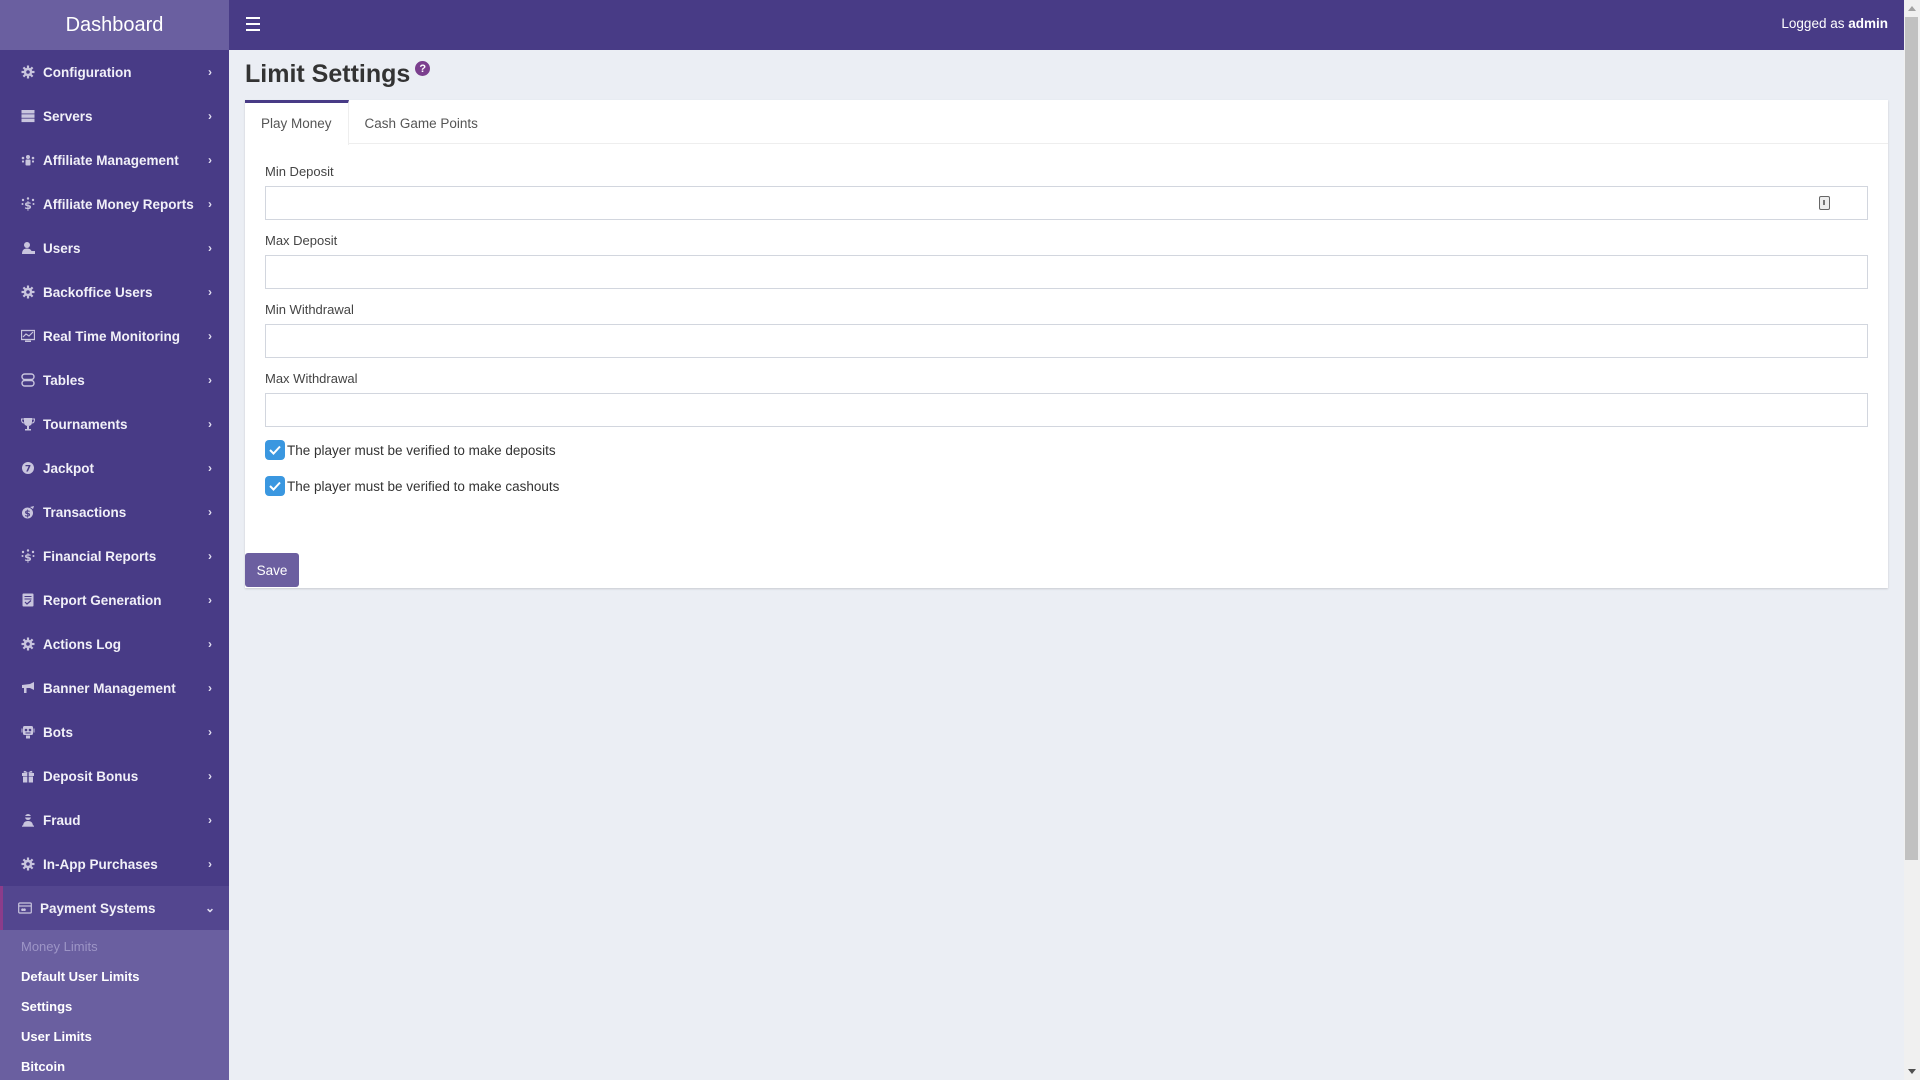 This screenshot has width=1920, height=1080. I want to click on user-icon, so click(28, 248).